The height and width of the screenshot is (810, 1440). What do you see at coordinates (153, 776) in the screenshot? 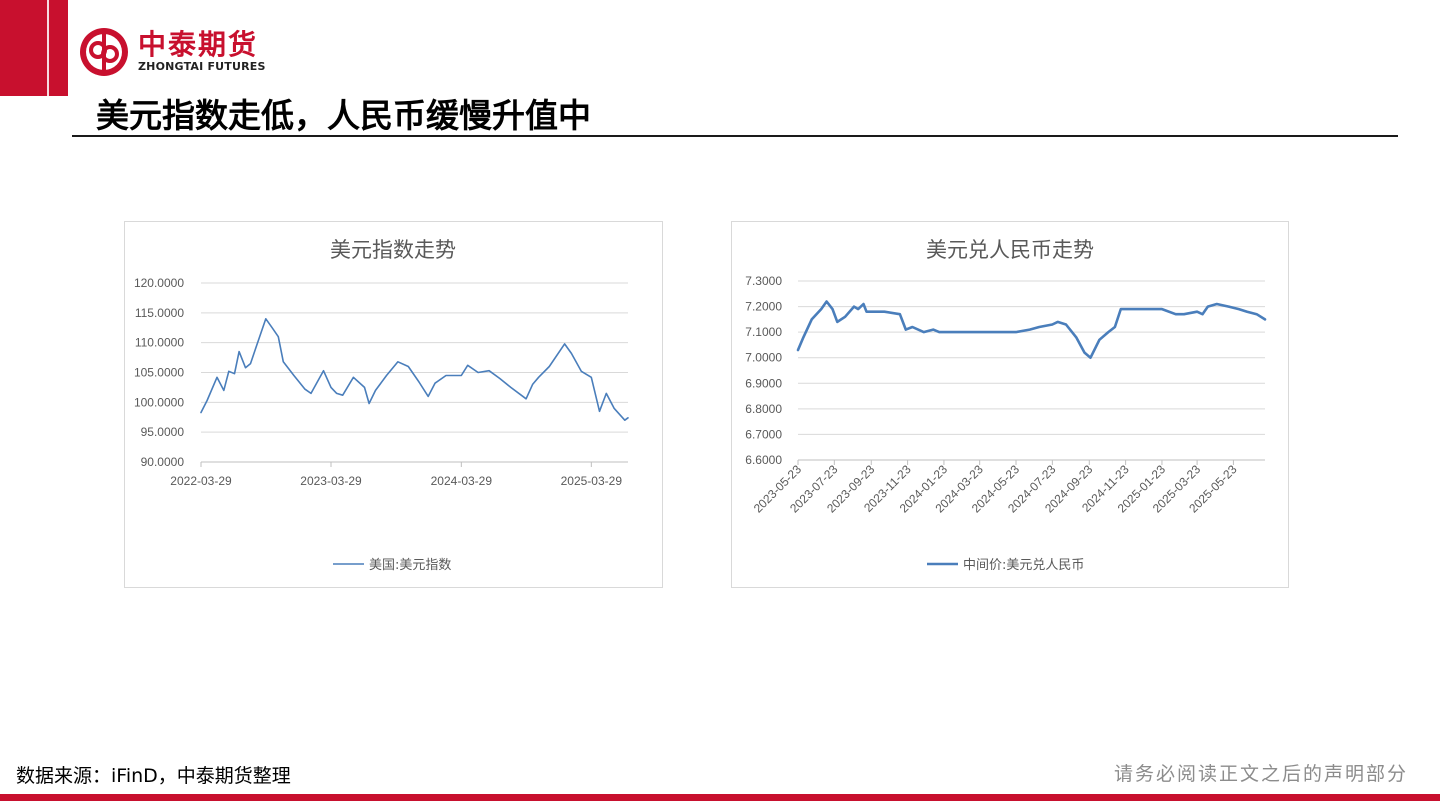
I see `data-source-note: 数据来源：iFinD，中泰期货整理` at bounding box center [153, 776].